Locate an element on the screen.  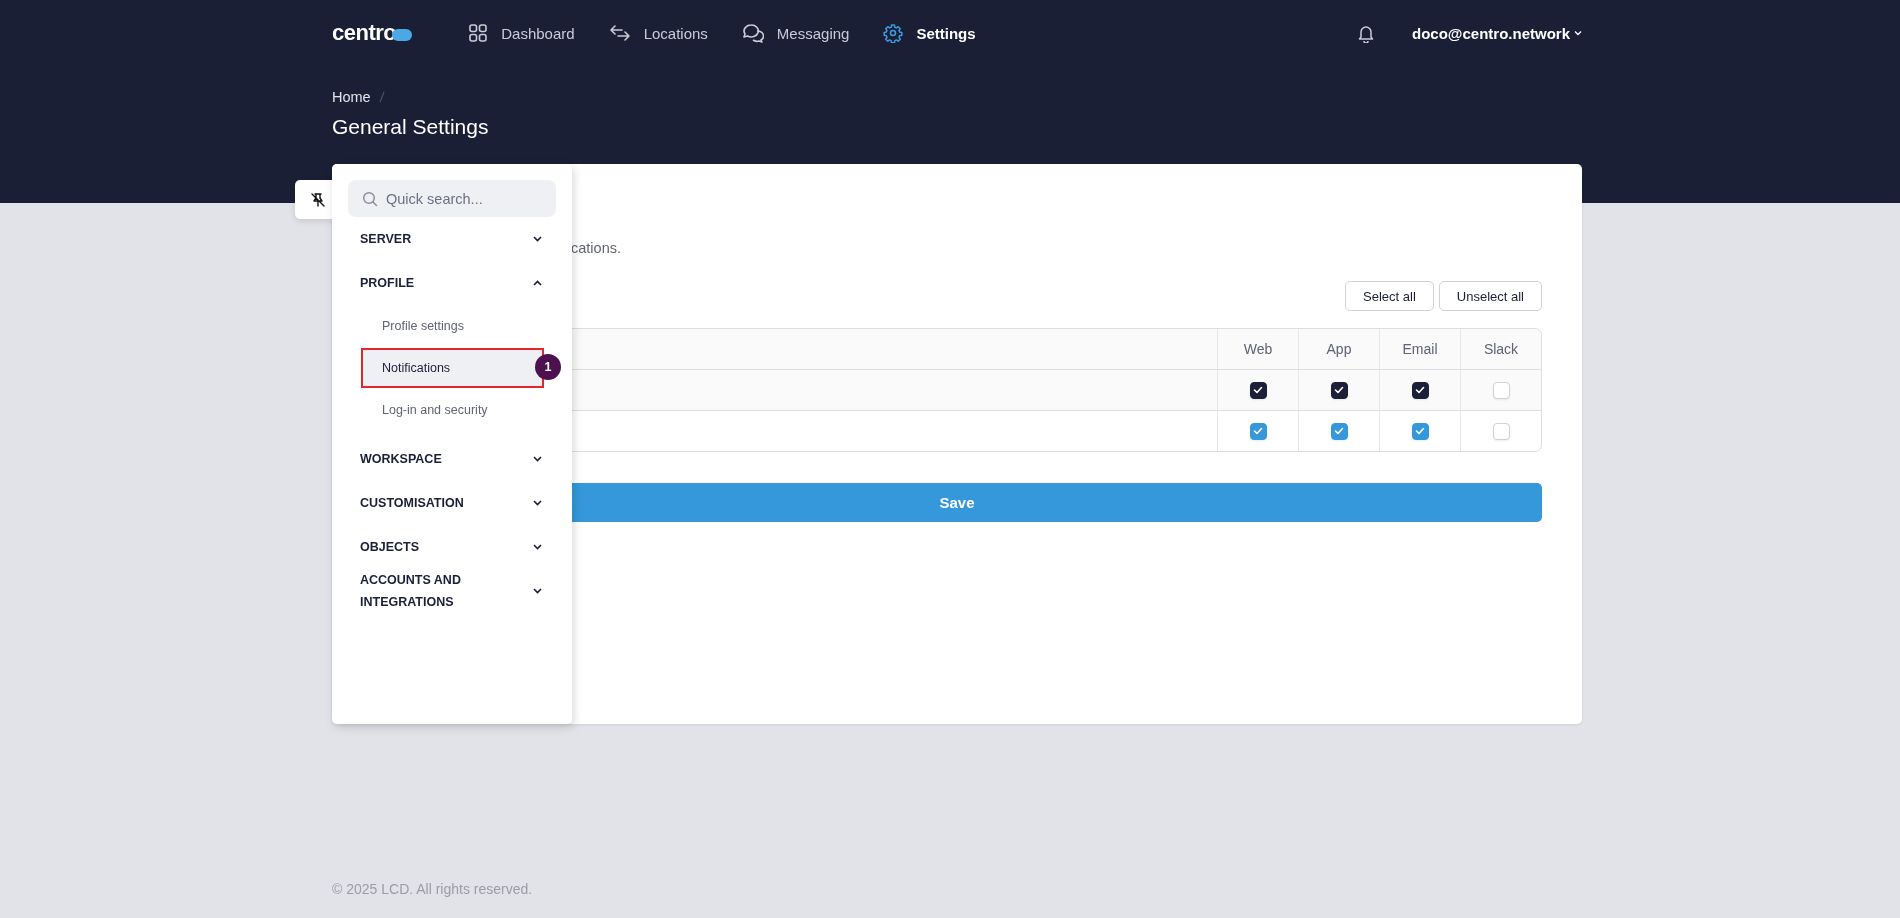
select-button: Select all is located at coordinates (1389, 296).